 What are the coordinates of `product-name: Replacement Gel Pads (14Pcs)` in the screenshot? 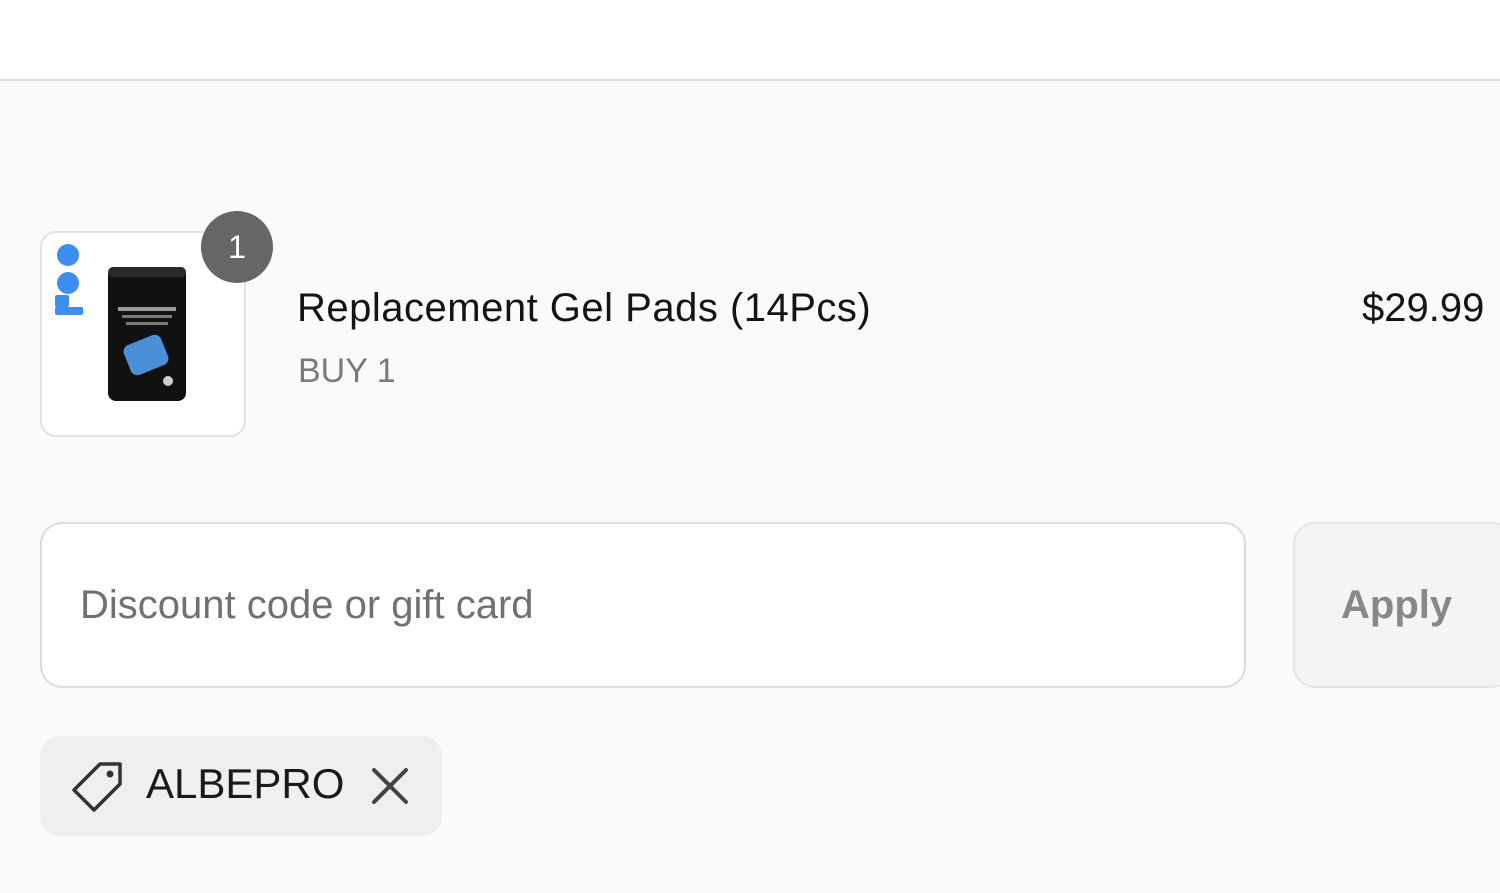 It's located at (584, 308).